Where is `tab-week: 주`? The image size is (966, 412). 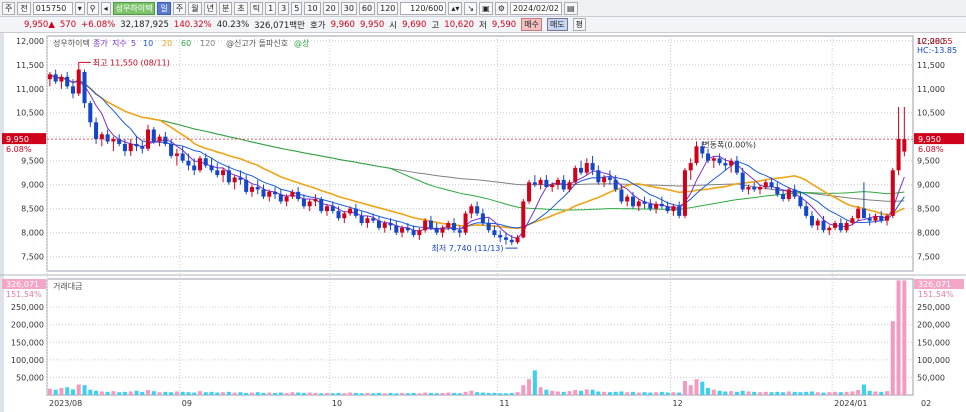
tab-week: 주 is located at coordinates (179, 8).